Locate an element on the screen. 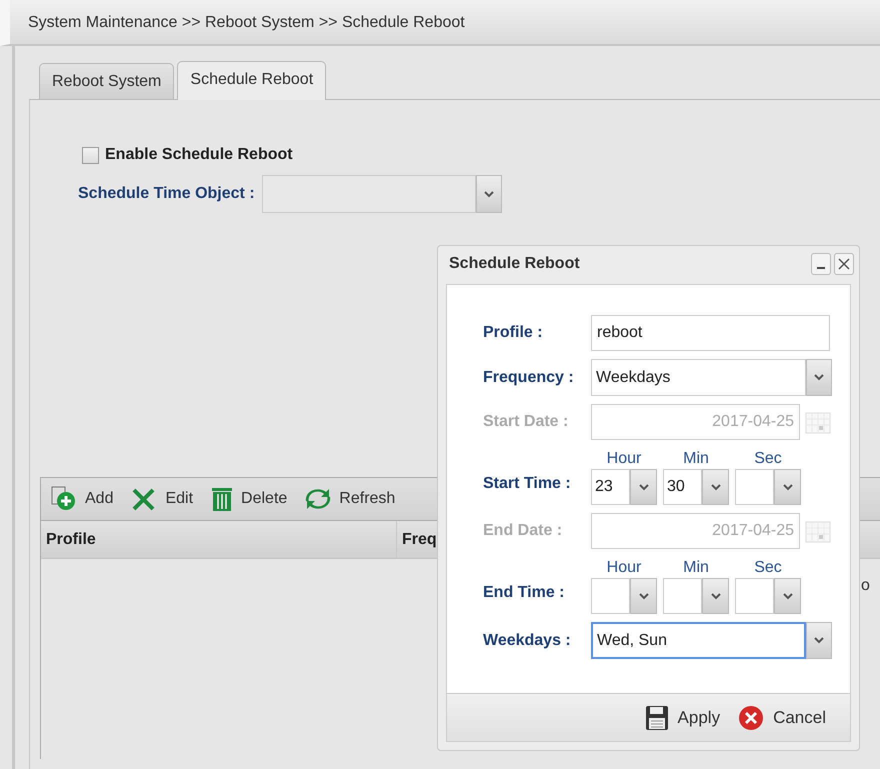 This screenshot has width=880, height=769. tab: Schedule Reboot is located at coordinates (251, 80).